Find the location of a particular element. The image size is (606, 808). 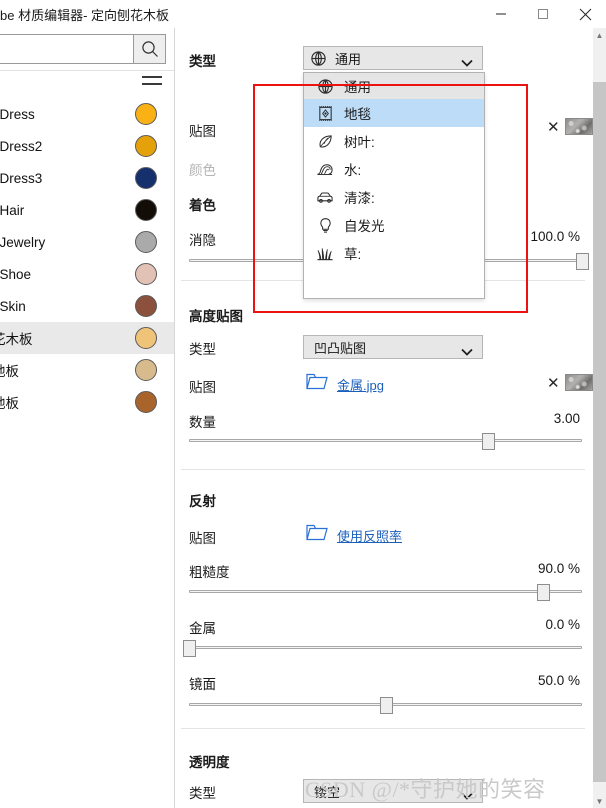

type-value: 通用 is located at coordinates (348, 59).